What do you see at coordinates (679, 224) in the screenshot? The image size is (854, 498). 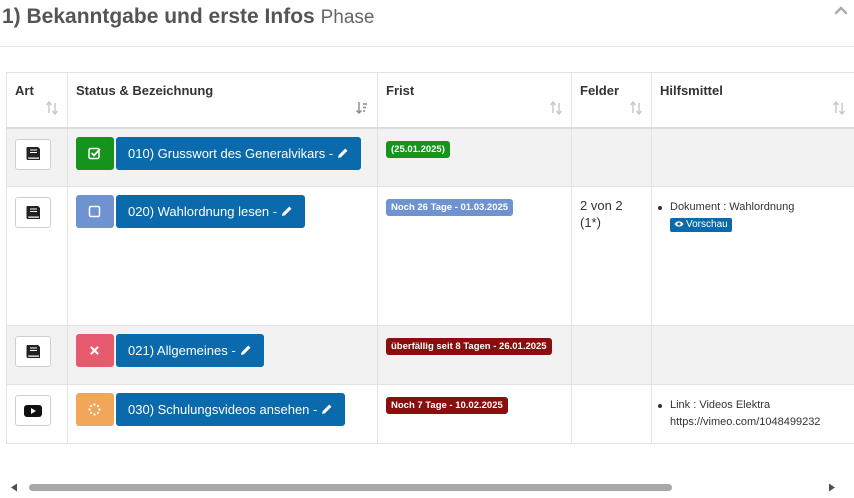 I see `eye-icon` at bounding box center [679, 224].